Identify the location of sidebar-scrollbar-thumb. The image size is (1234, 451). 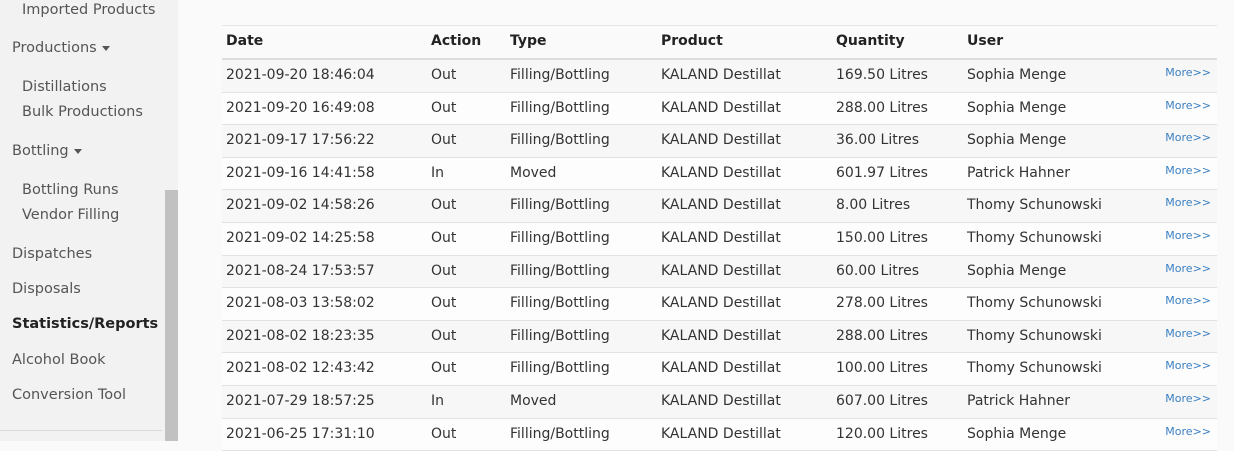
(171, 315).